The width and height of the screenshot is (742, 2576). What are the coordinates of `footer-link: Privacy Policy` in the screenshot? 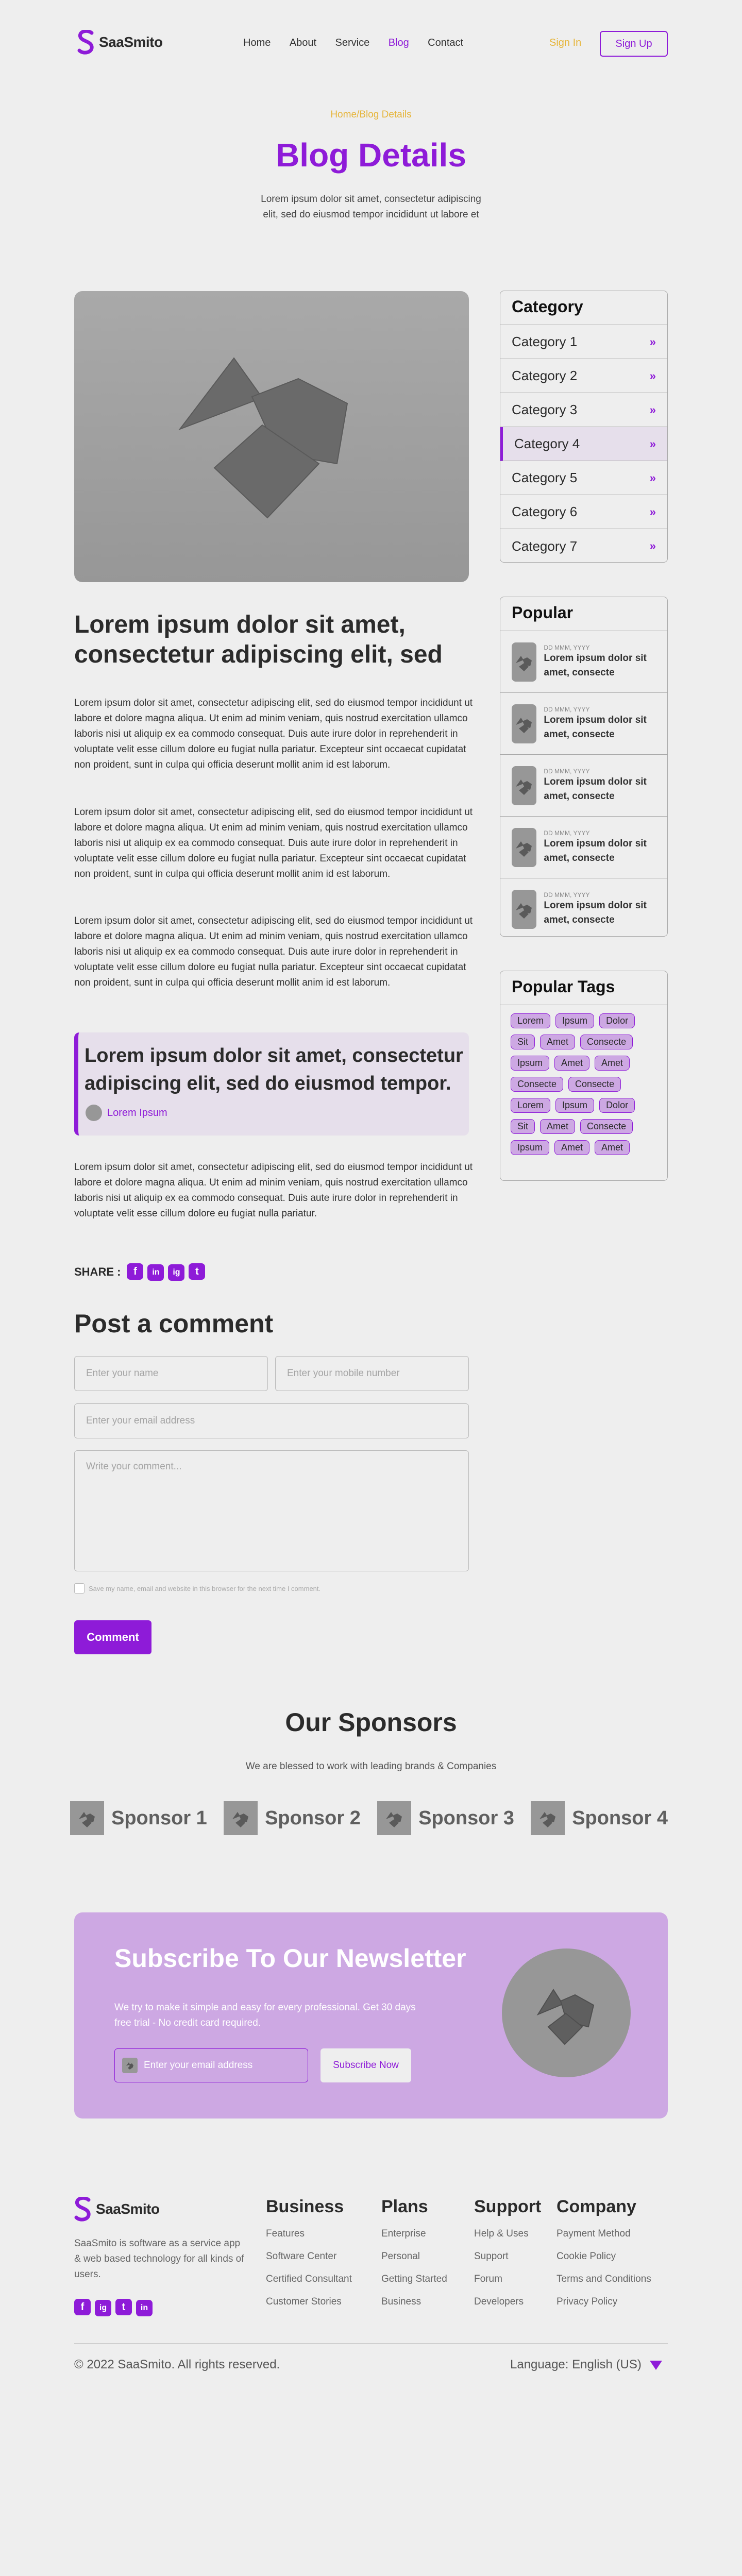 It's located at (603, 2302).